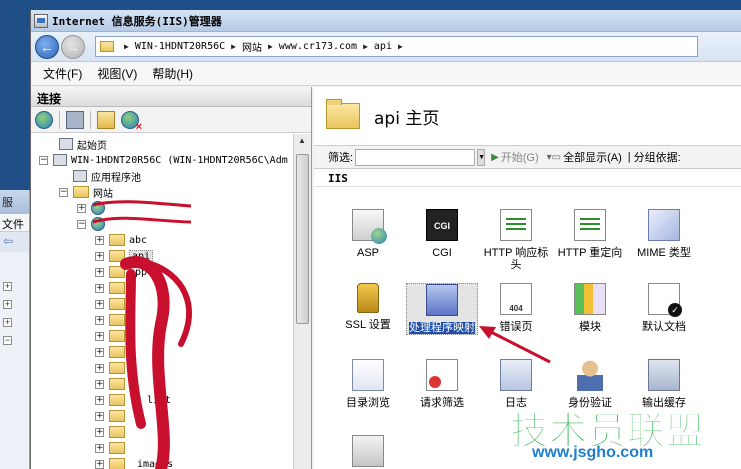  I want to click on menu-file: 文件(F), so click(62, 73).